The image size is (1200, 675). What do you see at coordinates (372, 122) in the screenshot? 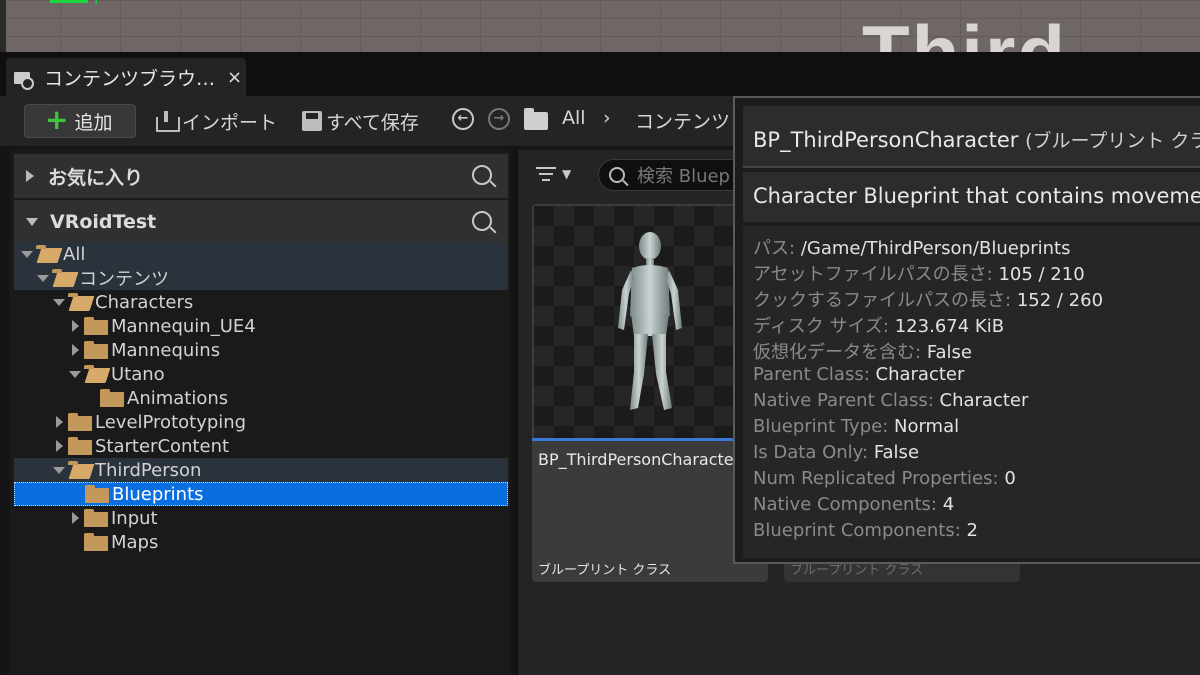
I see `save-all-label: すべて保存` at bounding box center [372, 122].